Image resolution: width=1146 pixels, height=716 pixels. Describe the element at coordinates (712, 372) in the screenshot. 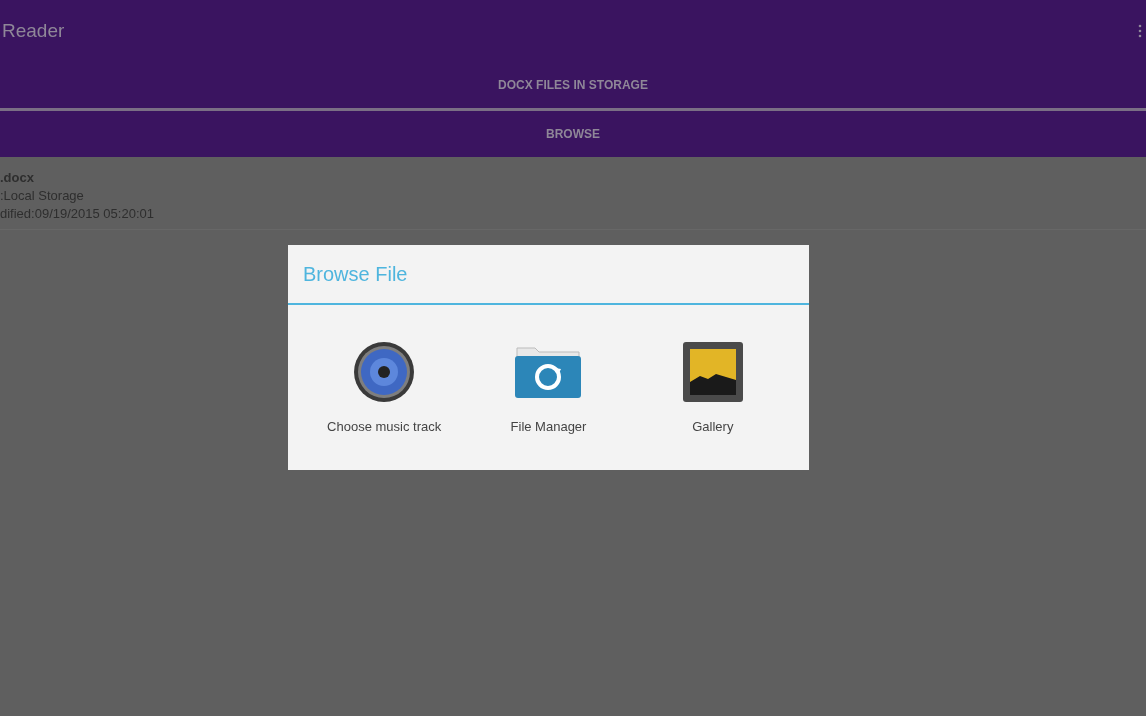

I see `picture-icon` at that location.